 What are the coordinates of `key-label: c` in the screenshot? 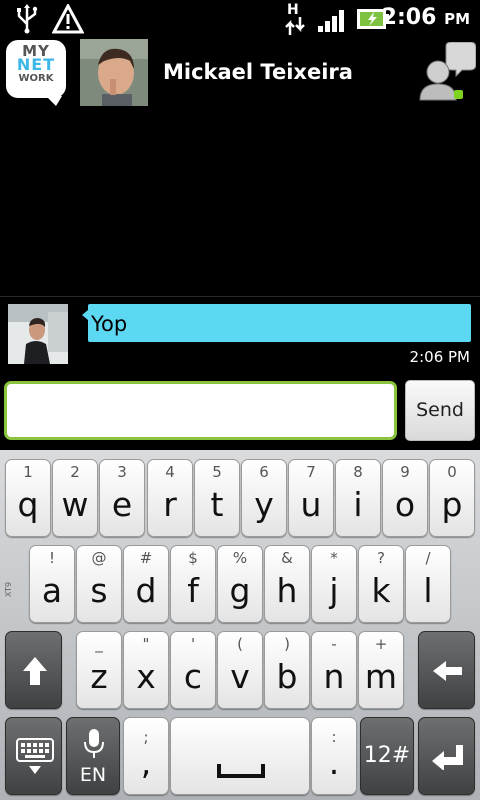 It's located at (193, 676).